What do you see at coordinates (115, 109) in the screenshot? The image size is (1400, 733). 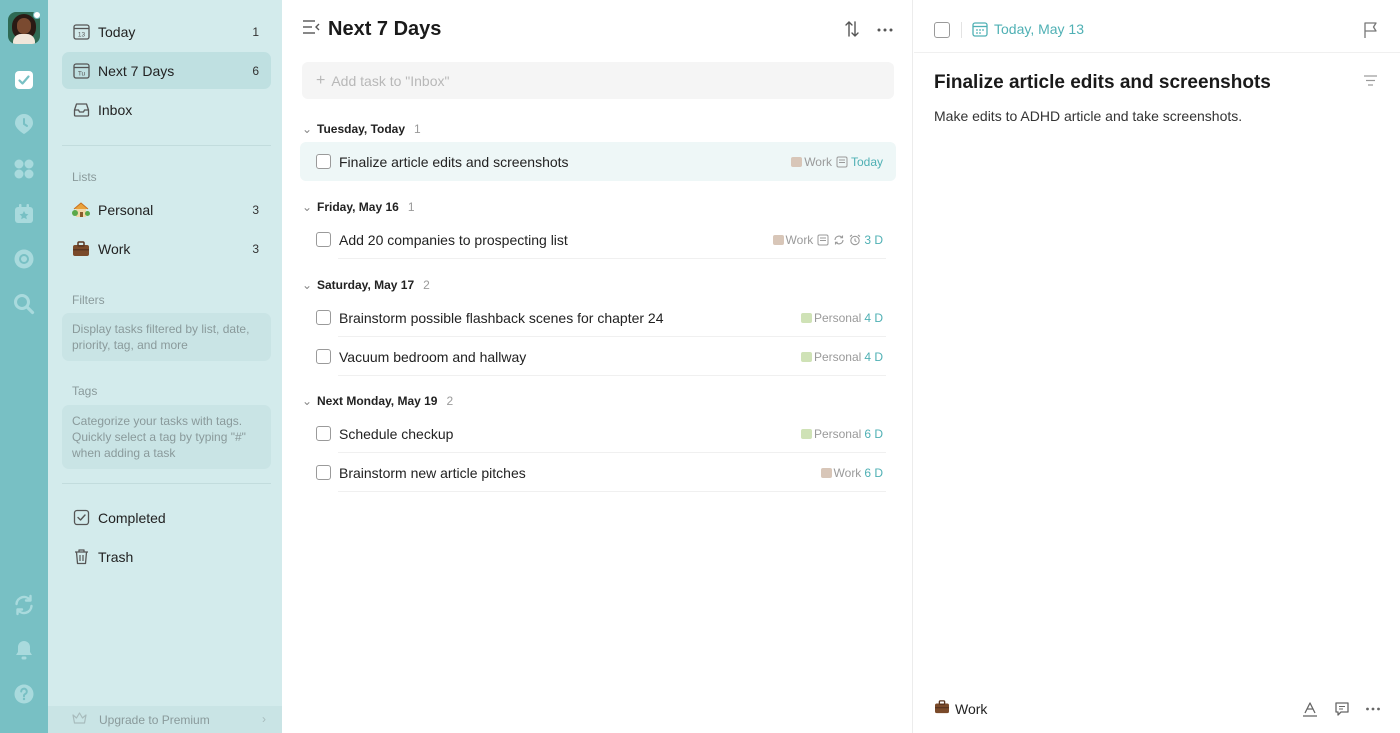 I see `nav-label: Inbox` at bounding box center [115, 109].